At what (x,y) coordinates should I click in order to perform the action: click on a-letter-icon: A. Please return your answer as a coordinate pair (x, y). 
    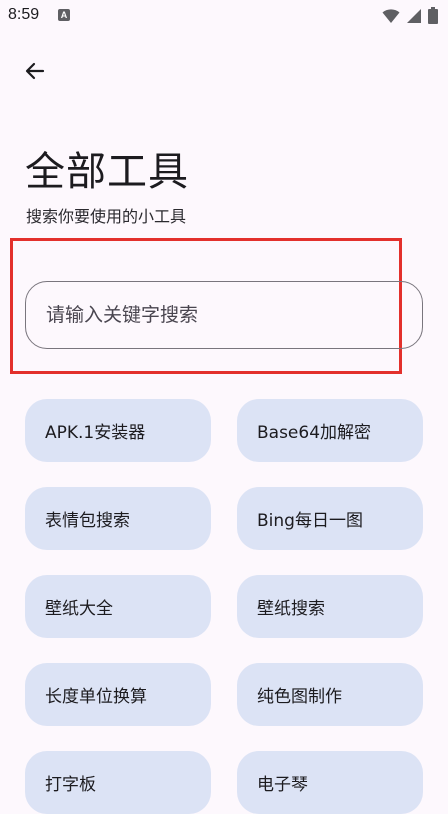
    Looking at the image, I should click on (64, 15).